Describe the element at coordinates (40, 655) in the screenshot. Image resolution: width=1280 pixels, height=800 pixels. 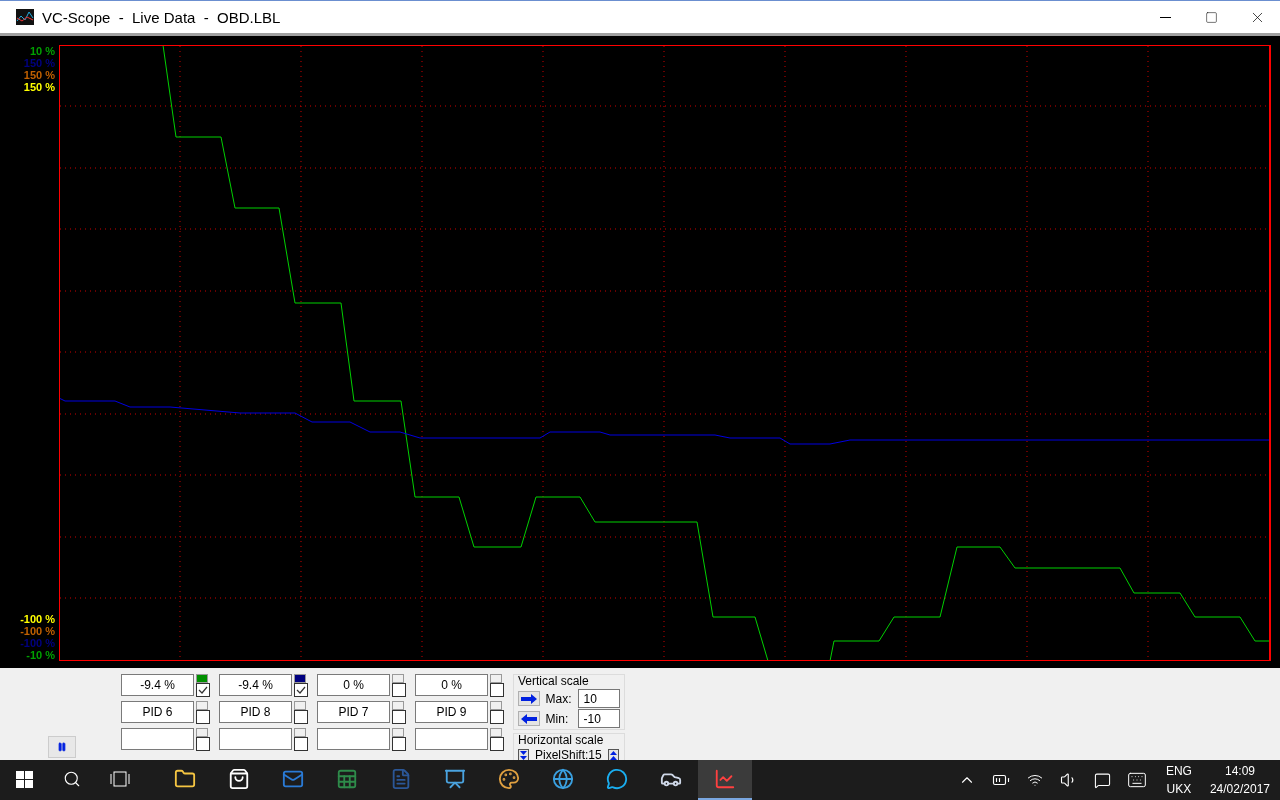
I see `axis-label: -10 %` at that location.